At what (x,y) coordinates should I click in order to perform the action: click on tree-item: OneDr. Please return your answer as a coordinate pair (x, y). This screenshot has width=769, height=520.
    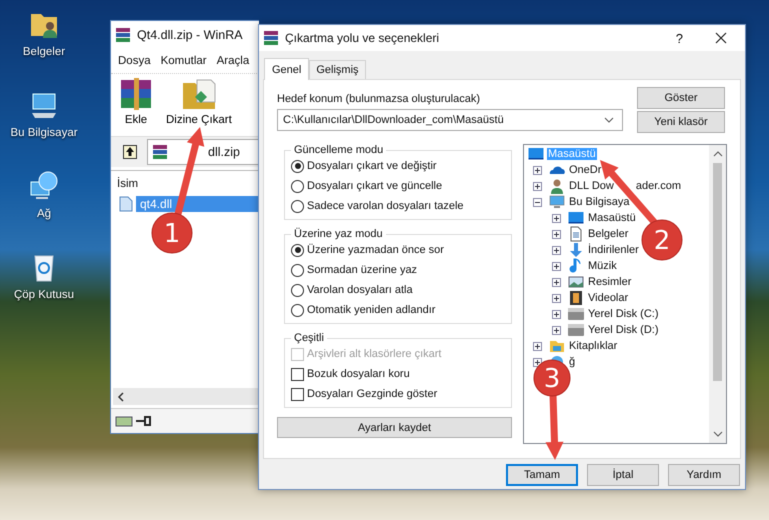
    Looking at the image, I should click on (585, 170).